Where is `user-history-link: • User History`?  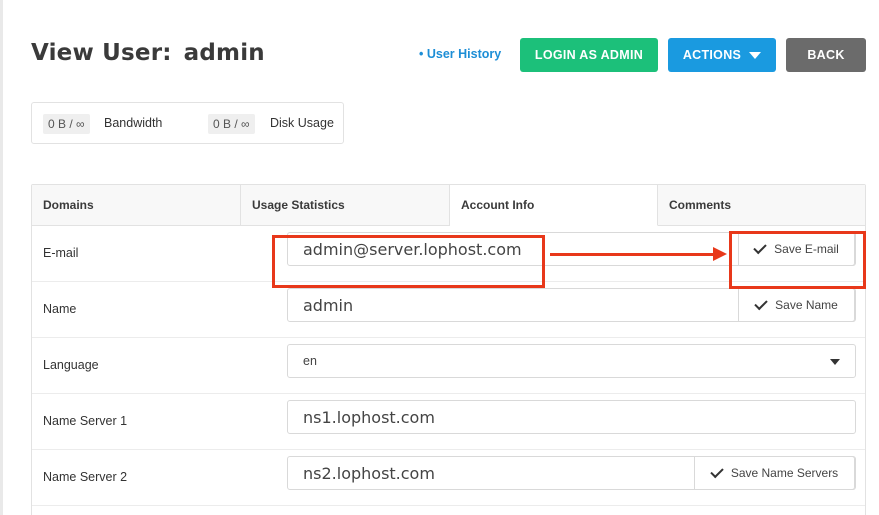
user-history-link: • User History is located at coordinates (460, 54).